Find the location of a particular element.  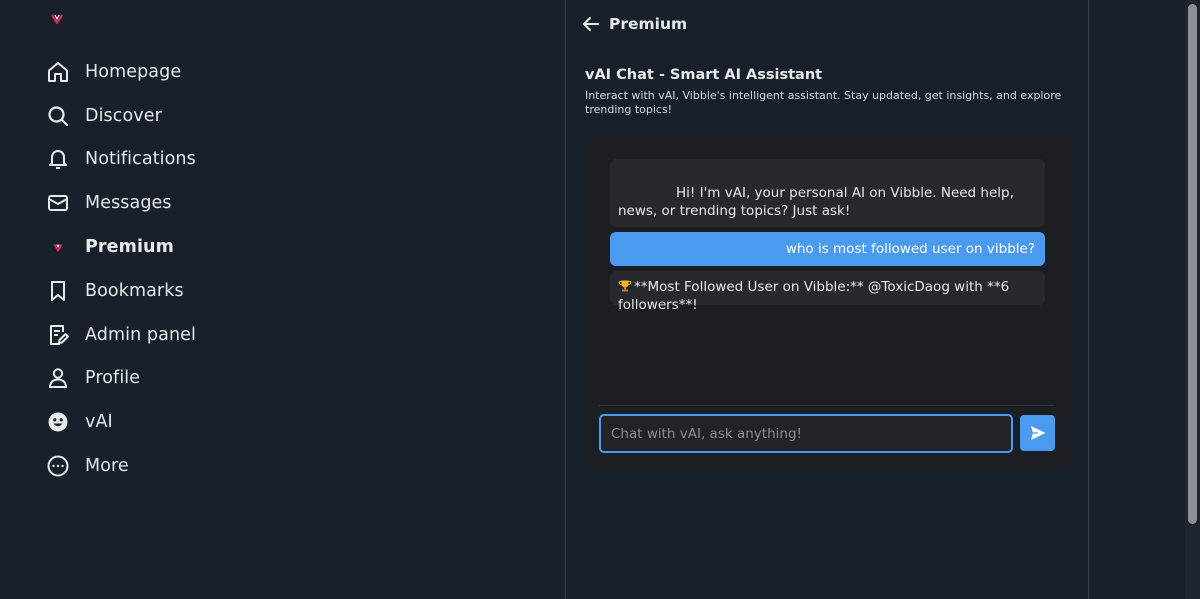

home-icon is located at coordinates (58, 72).